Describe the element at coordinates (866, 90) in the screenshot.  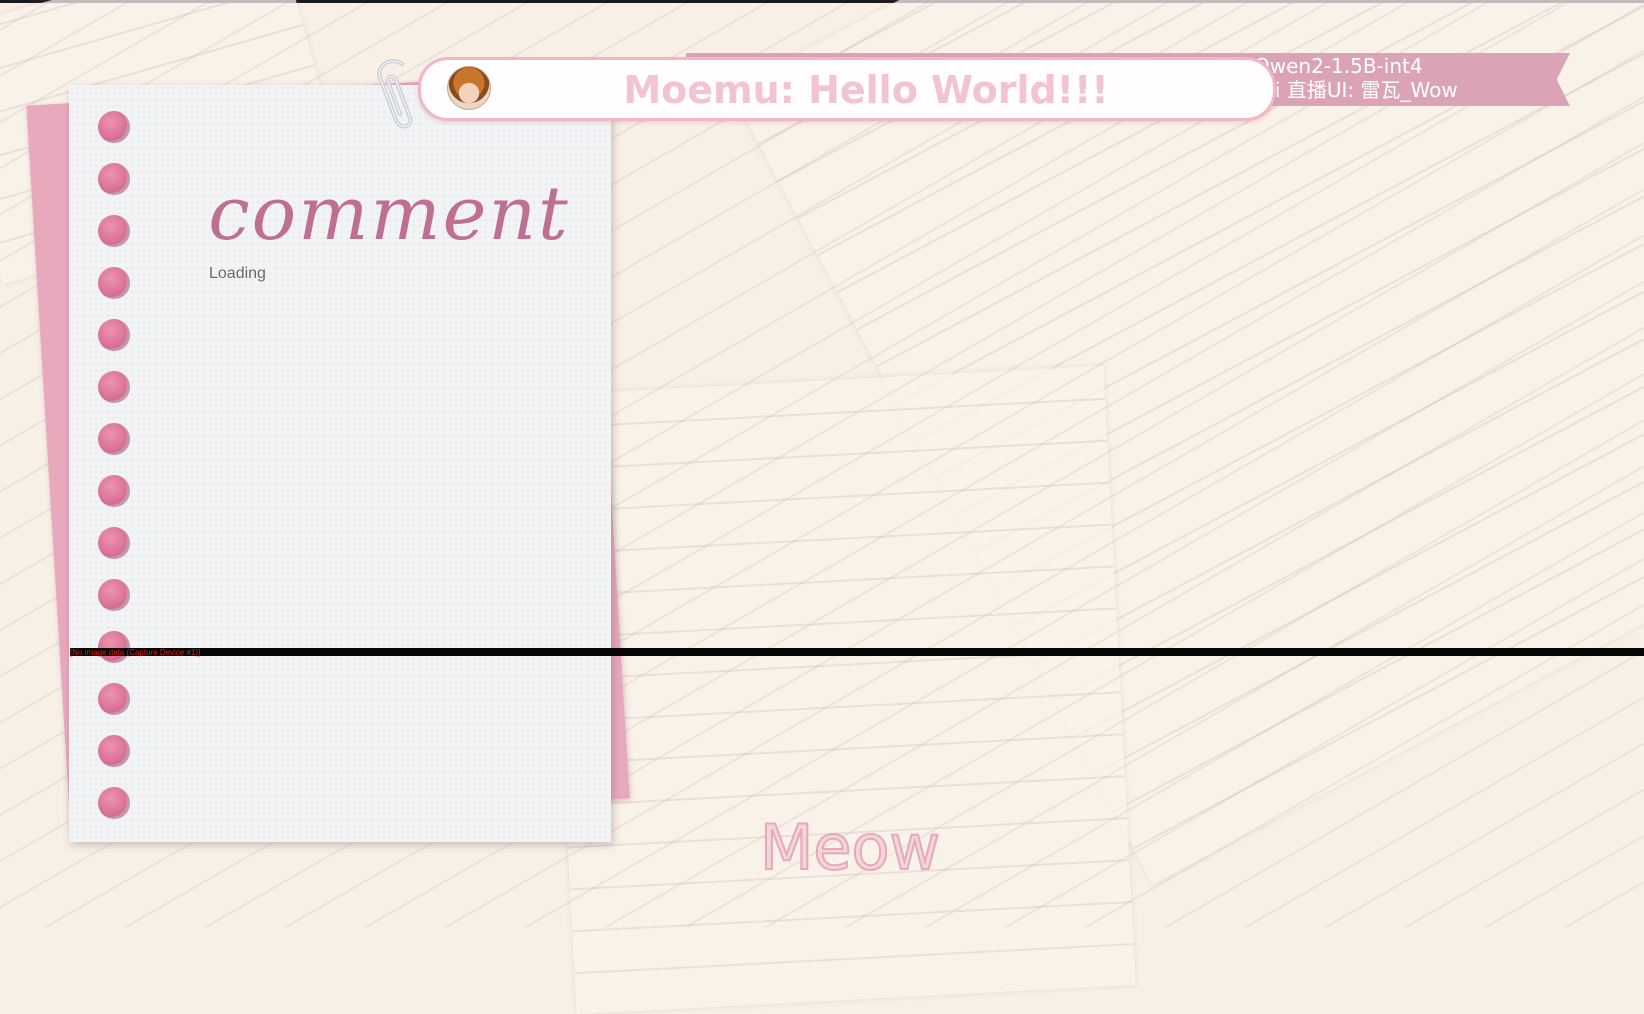
I see `stream-title: Moemu: Hello World!!!` at that location.